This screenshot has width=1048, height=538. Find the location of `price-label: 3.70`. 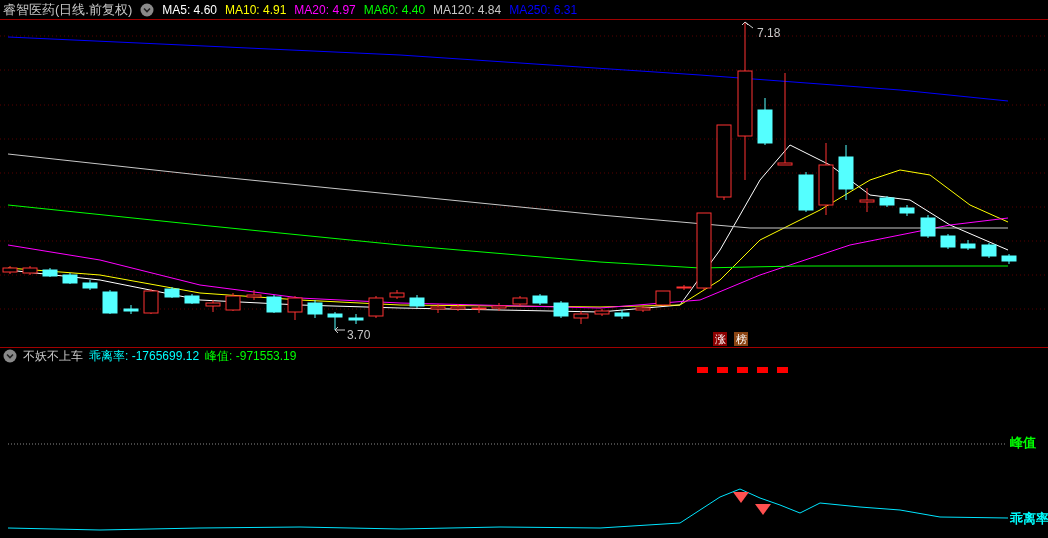

price-label: 3.70 is located at coordinates (359, 335).